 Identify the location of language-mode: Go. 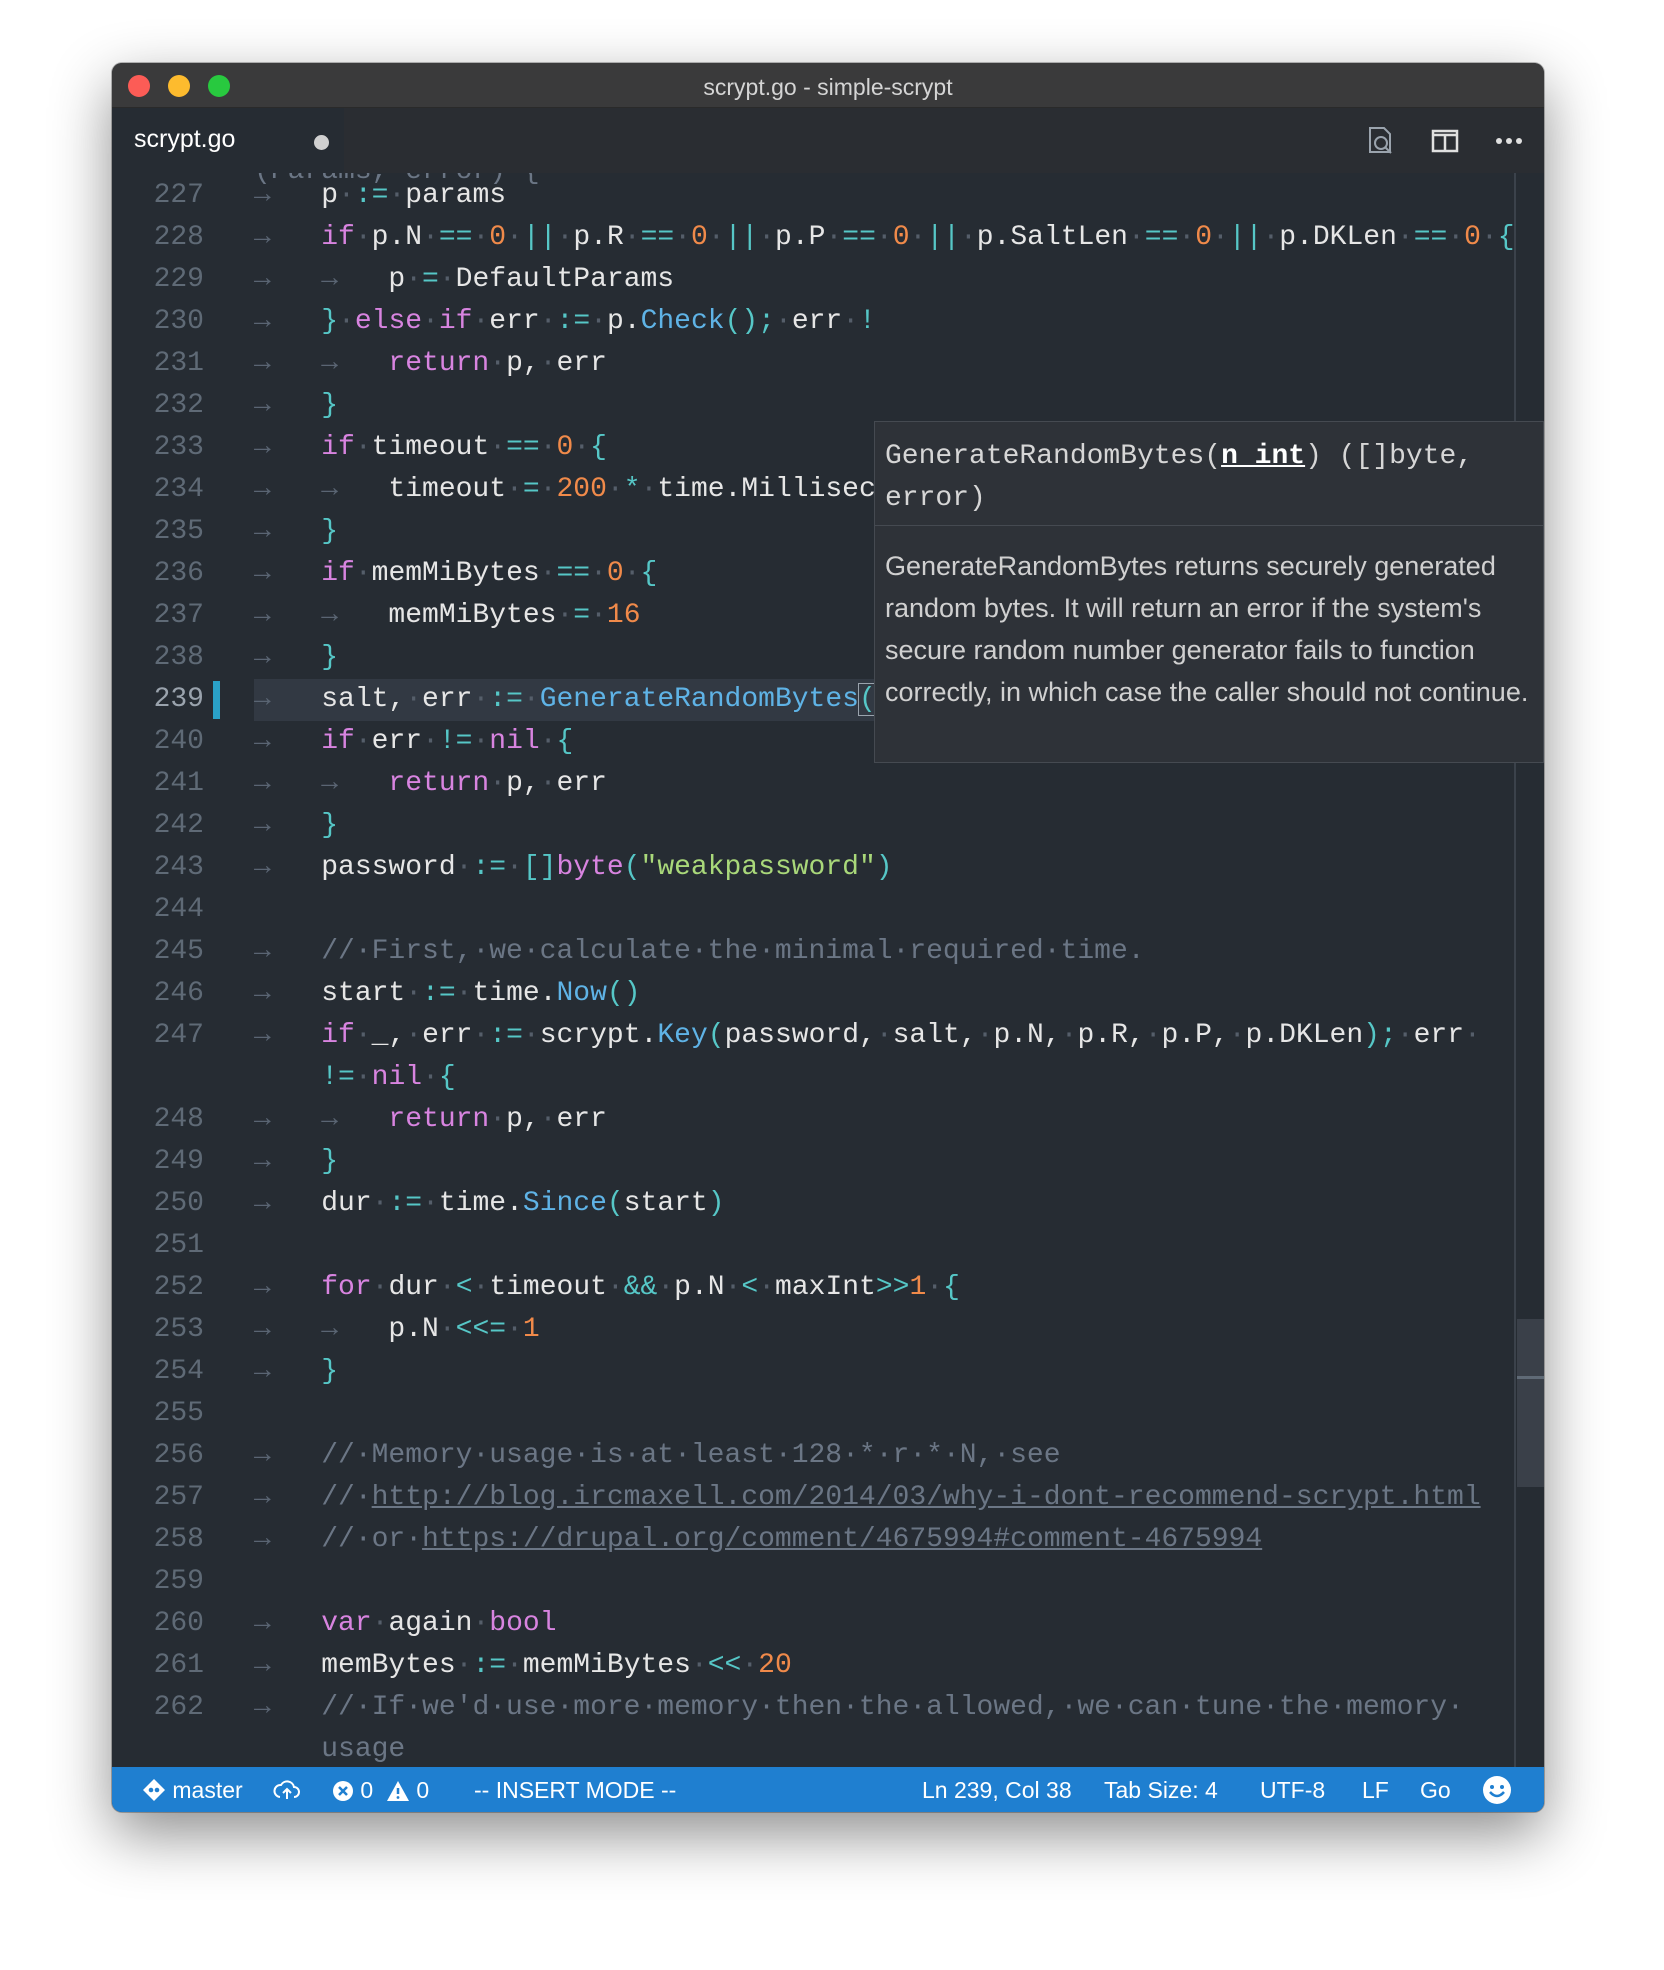
(1435, 1790).